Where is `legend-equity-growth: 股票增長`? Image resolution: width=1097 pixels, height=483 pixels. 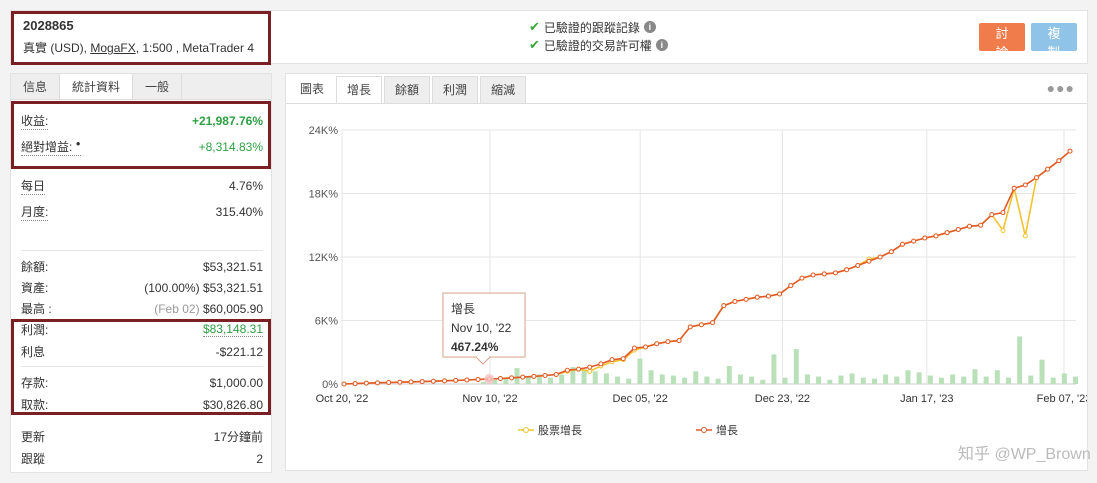
legend-equity-growth: 股票增長 is located at coordinates (560, 430).